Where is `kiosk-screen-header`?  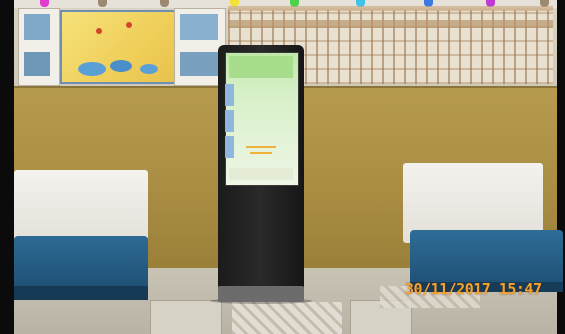 kiosk-screen-header is located at coordinates (261, 67).